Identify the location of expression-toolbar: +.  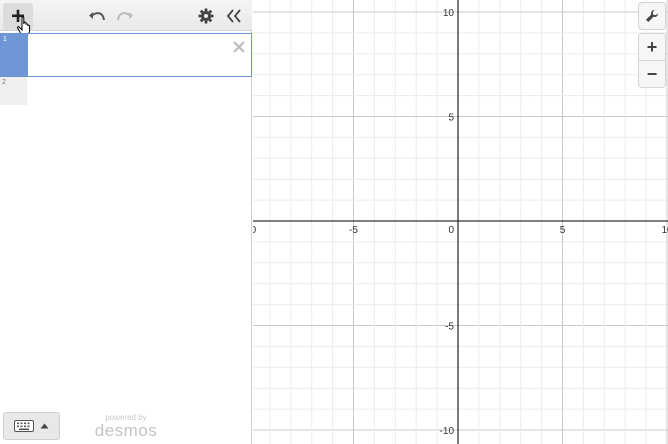
(126, 18).